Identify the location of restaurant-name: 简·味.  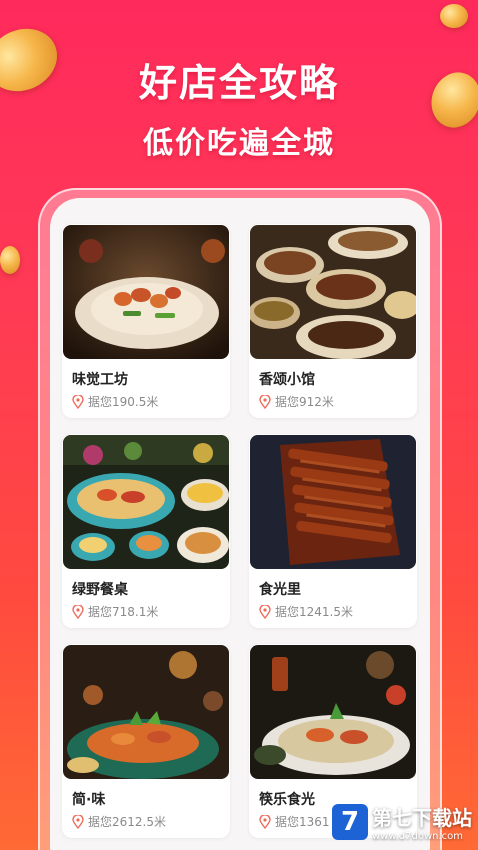
(89, 800).